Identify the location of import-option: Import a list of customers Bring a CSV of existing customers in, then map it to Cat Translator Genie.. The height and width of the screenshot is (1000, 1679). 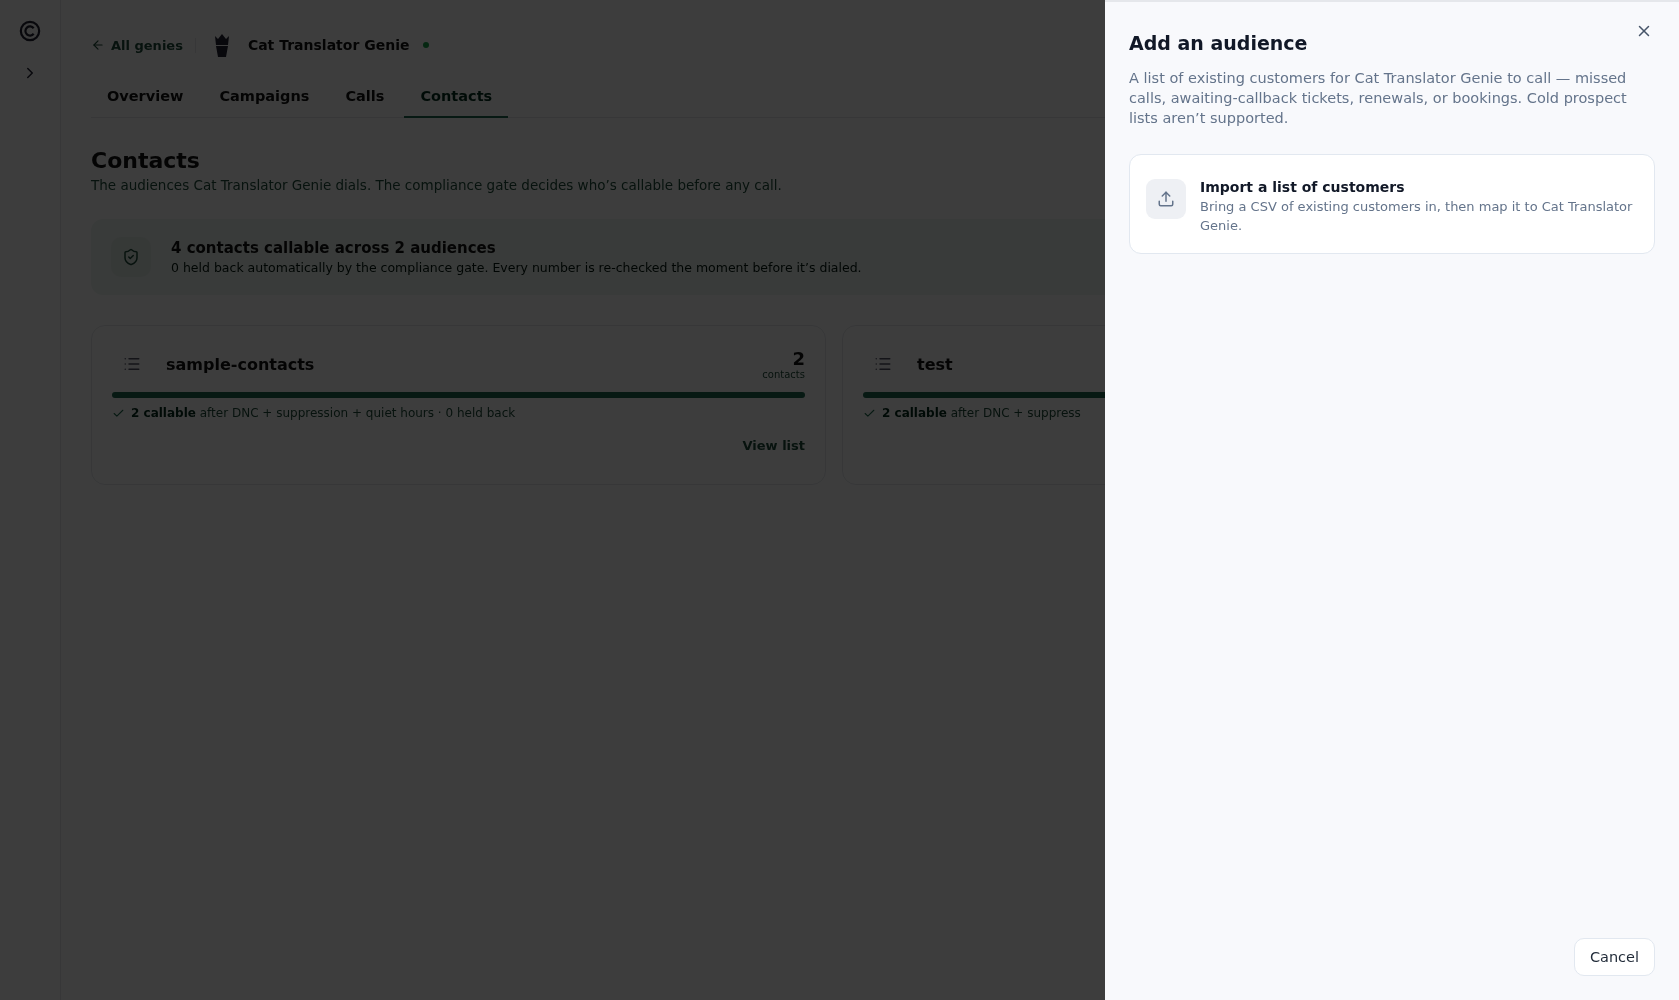
(1392, 204).